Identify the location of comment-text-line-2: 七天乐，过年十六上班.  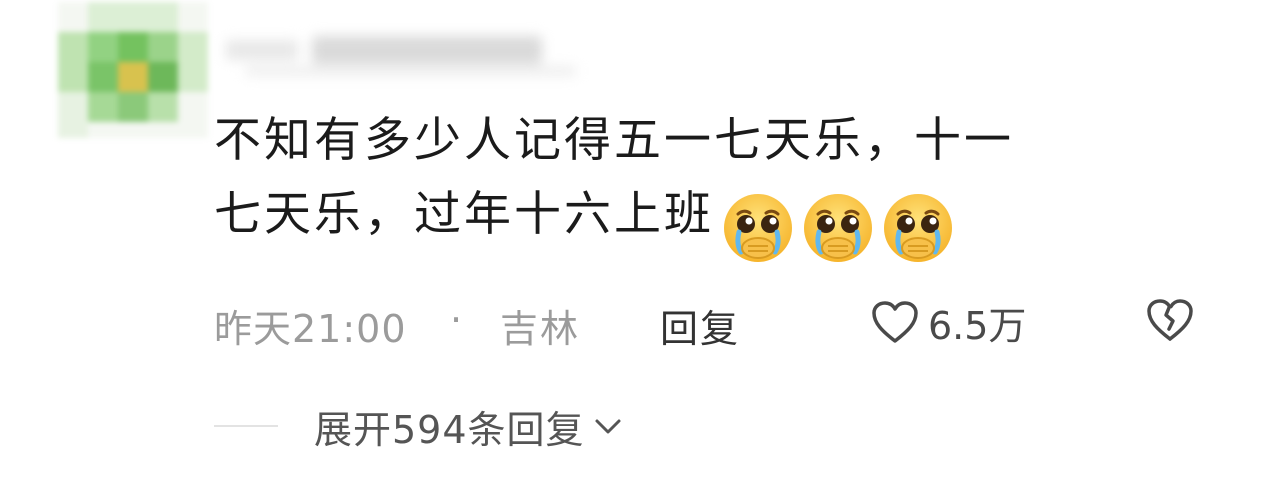
(704, 222).